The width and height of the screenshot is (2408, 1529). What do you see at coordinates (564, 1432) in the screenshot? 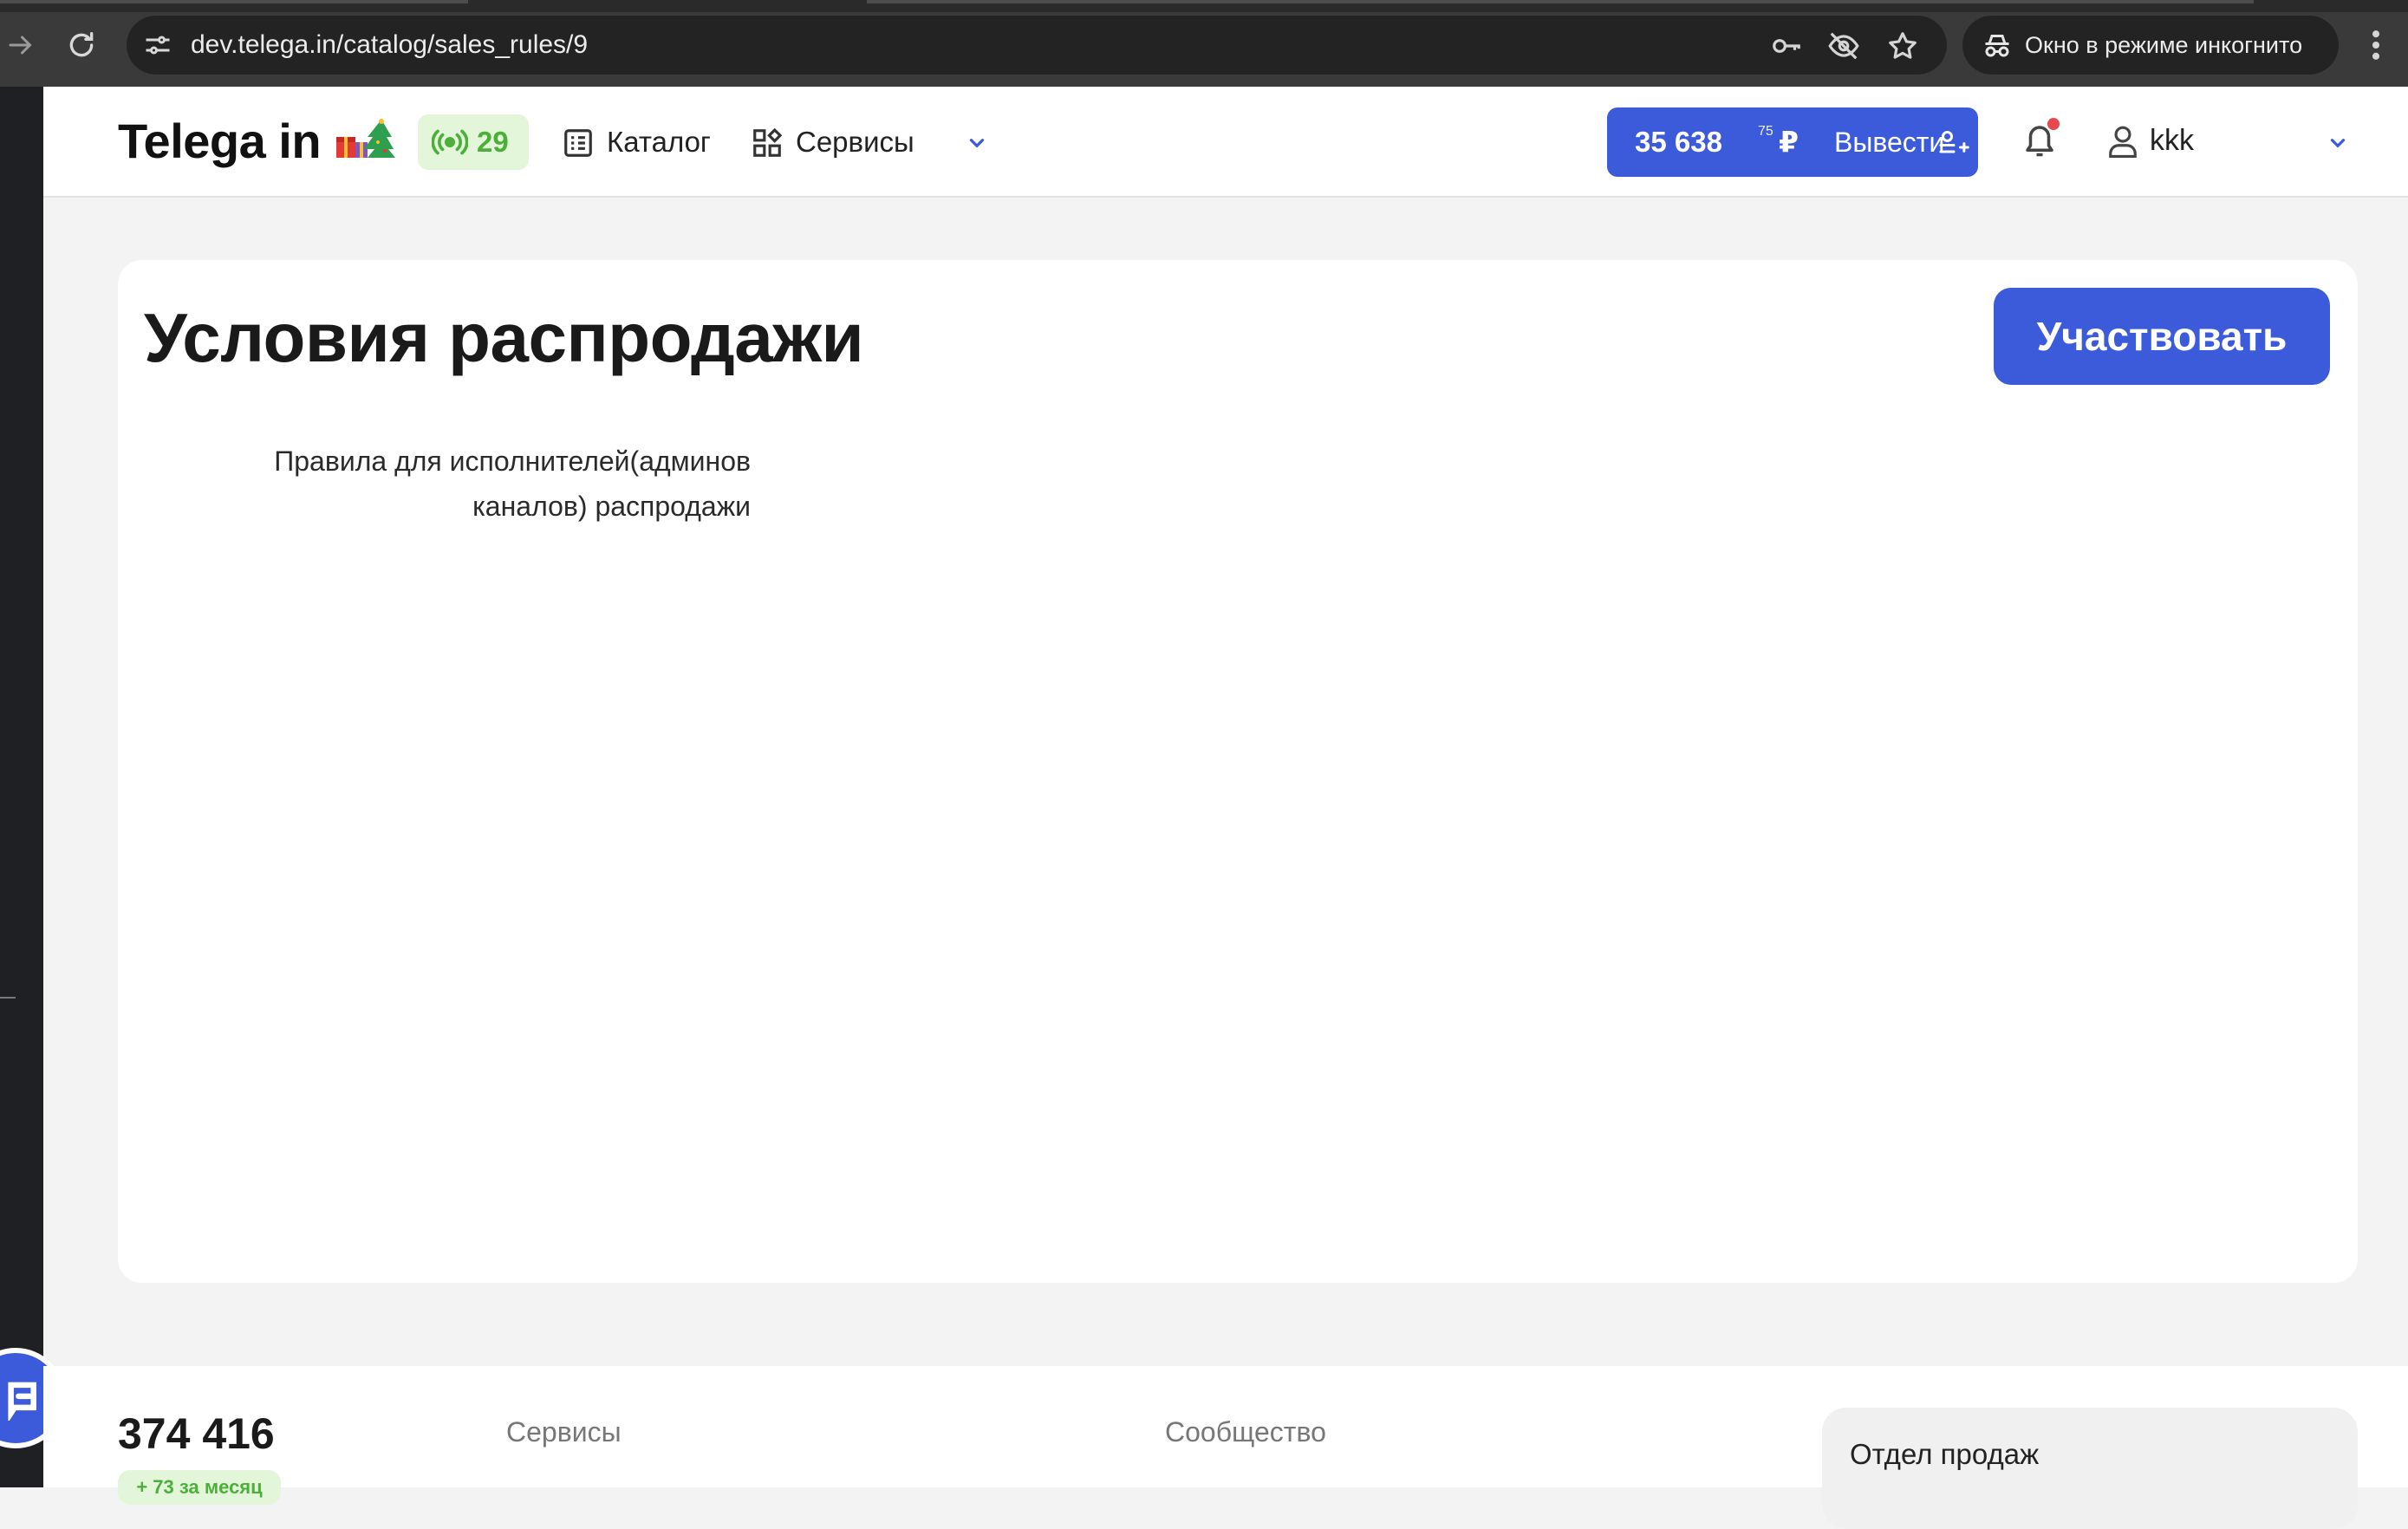
I see `footer-services-heading: Сервисы` at bounding box center [564, 1432].